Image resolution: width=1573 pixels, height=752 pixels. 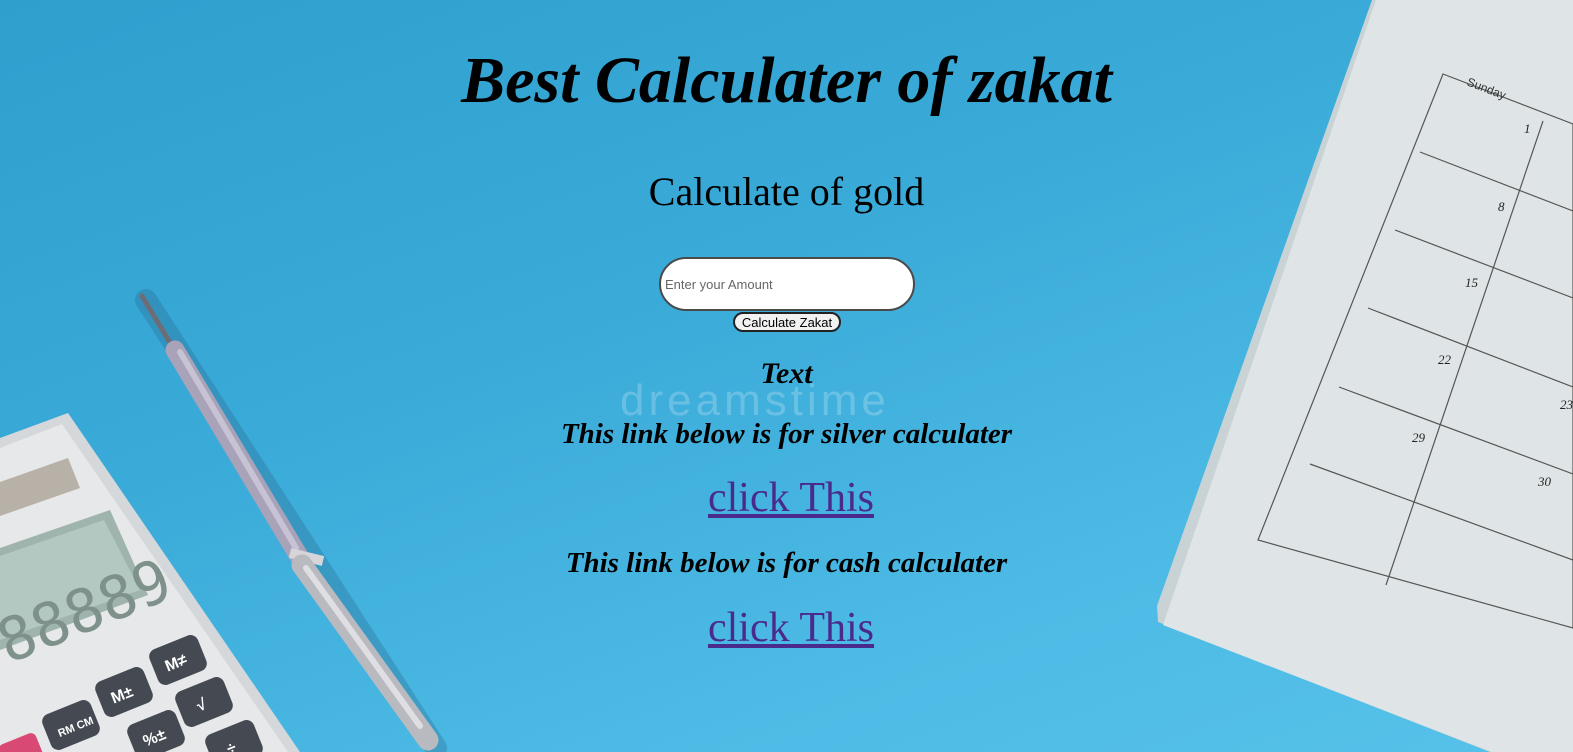 I want to click on result-text: Text, so click(x=786, y=373).